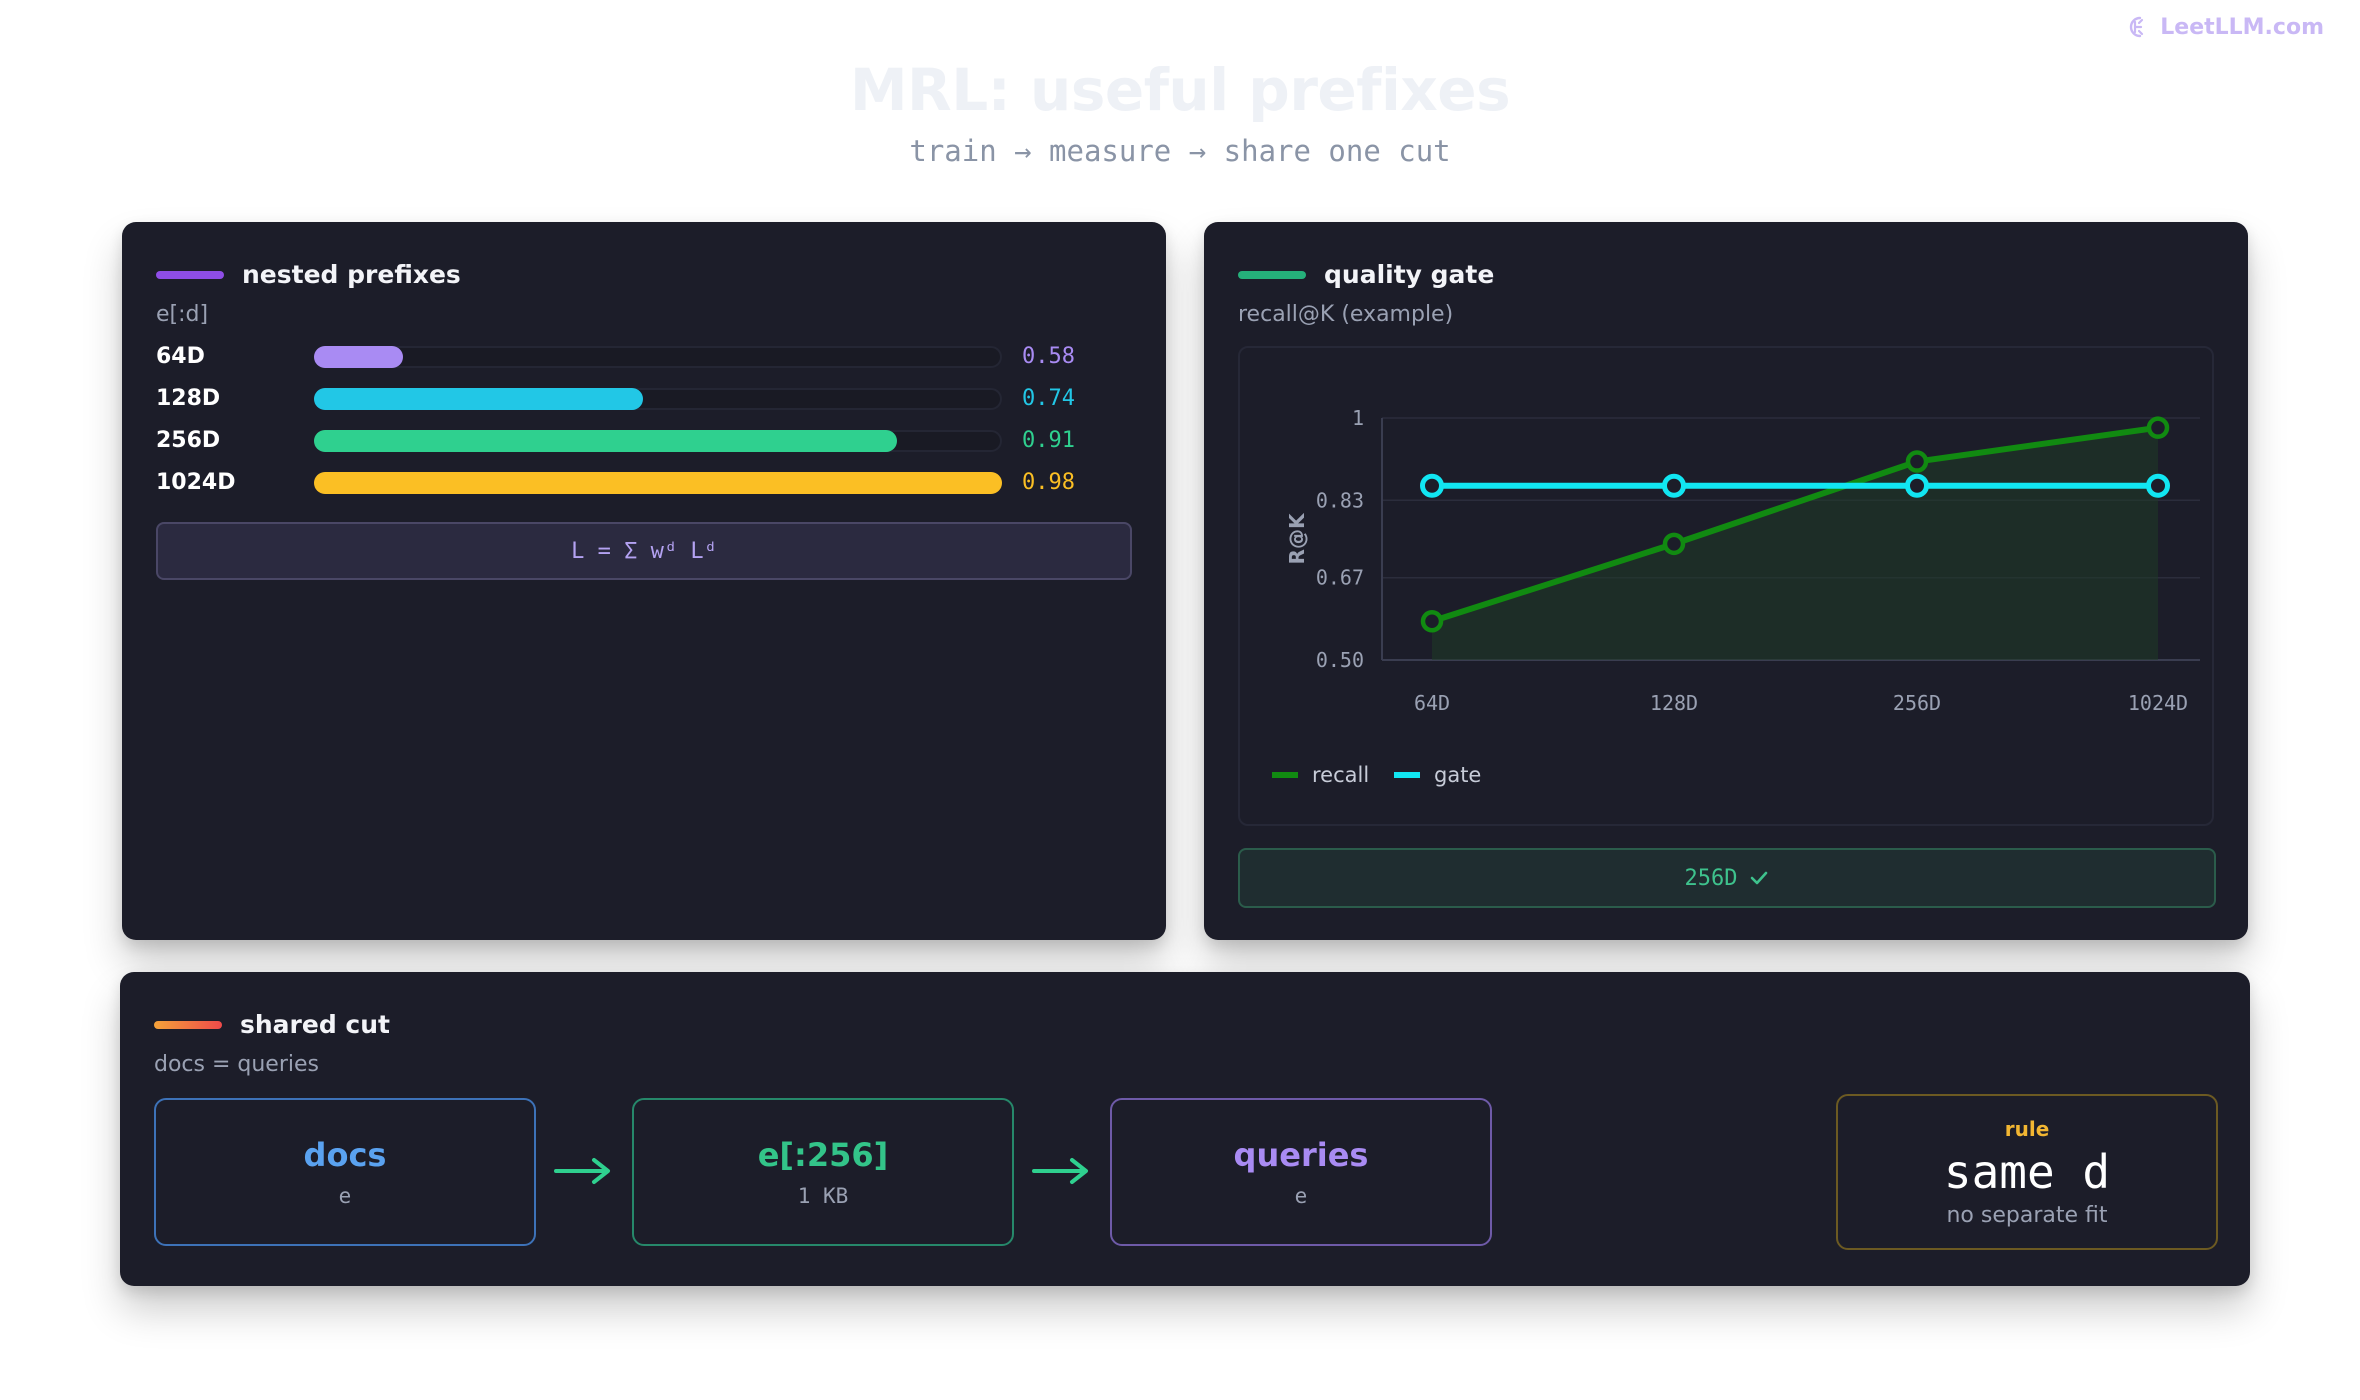 The height and width of the screenshot is (1400, 2360). I want to click on panel-subtitle: docs = queries, so click(236, 1064).